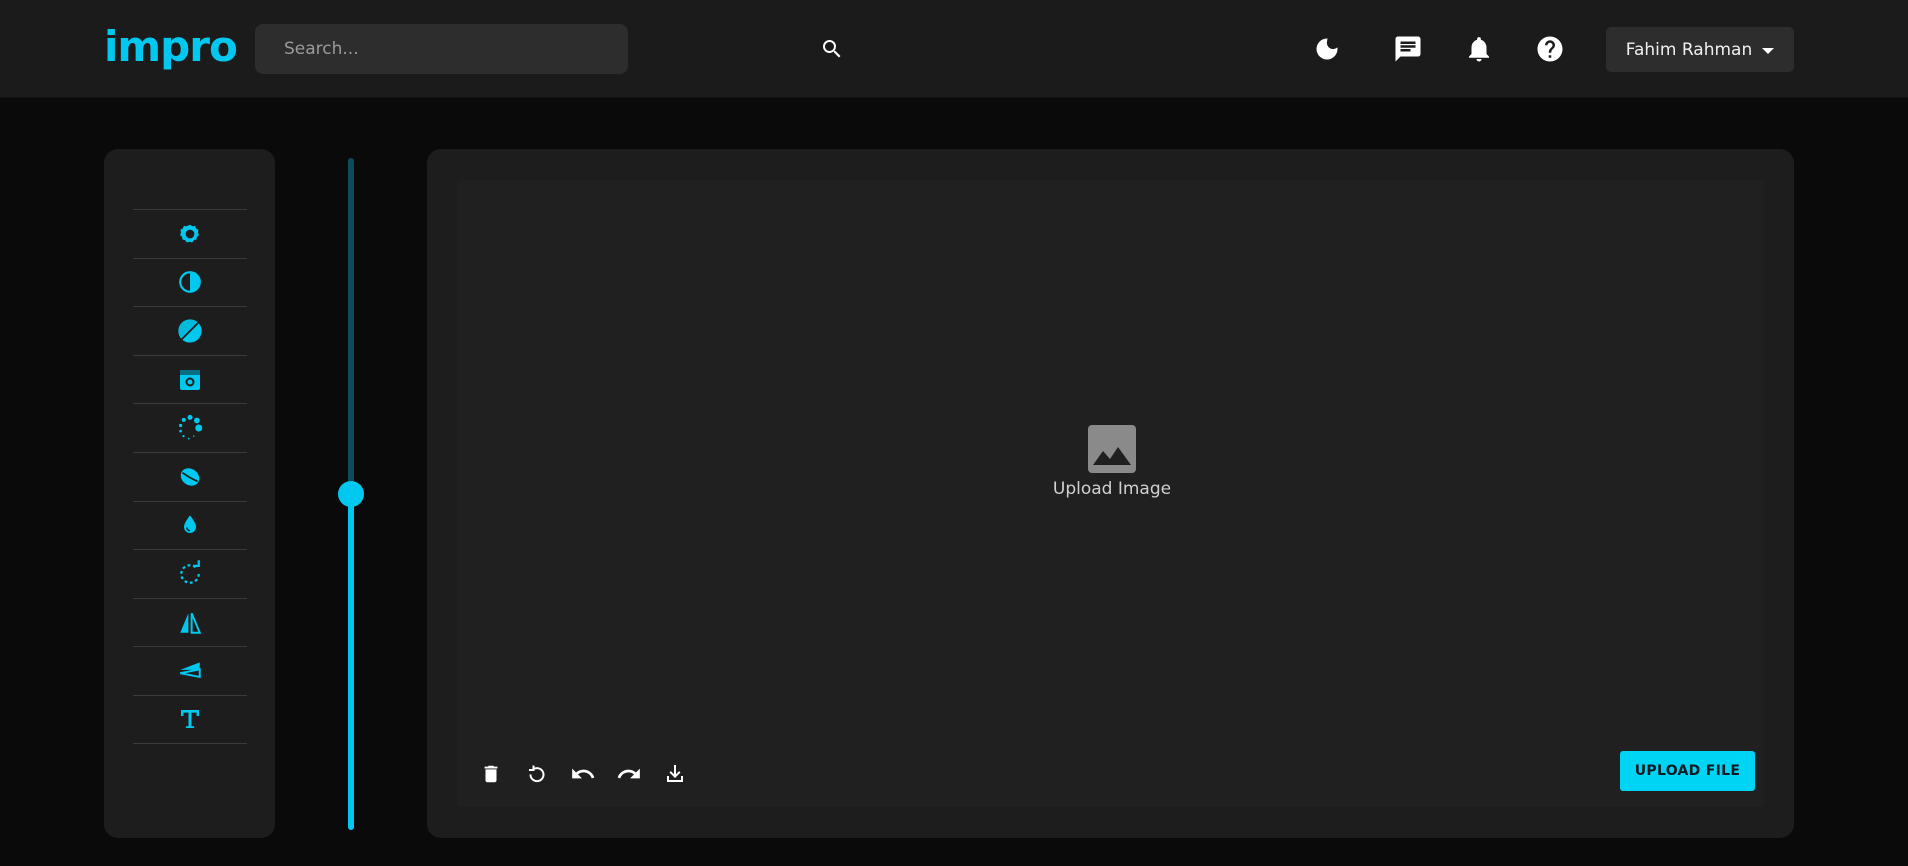 Image resolution: width=1908 pixels, height=866 pixels. Describe the element at coordinates (954, 49) in the screenshot. I see `top-bar: impro Fahim Rahman` at that location.